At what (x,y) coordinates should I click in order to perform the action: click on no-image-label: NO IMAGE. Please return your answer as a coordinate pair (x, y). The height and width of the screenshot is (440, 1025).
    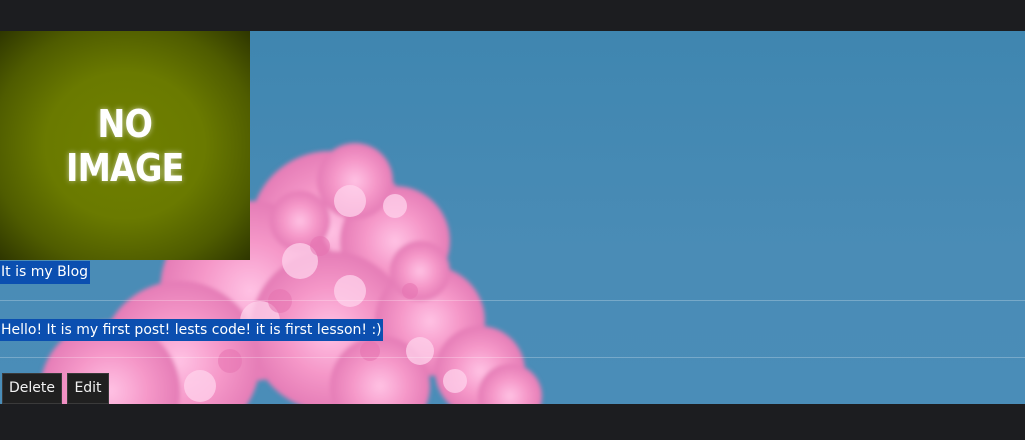
    Looking at the image, I should click on (125, 145).